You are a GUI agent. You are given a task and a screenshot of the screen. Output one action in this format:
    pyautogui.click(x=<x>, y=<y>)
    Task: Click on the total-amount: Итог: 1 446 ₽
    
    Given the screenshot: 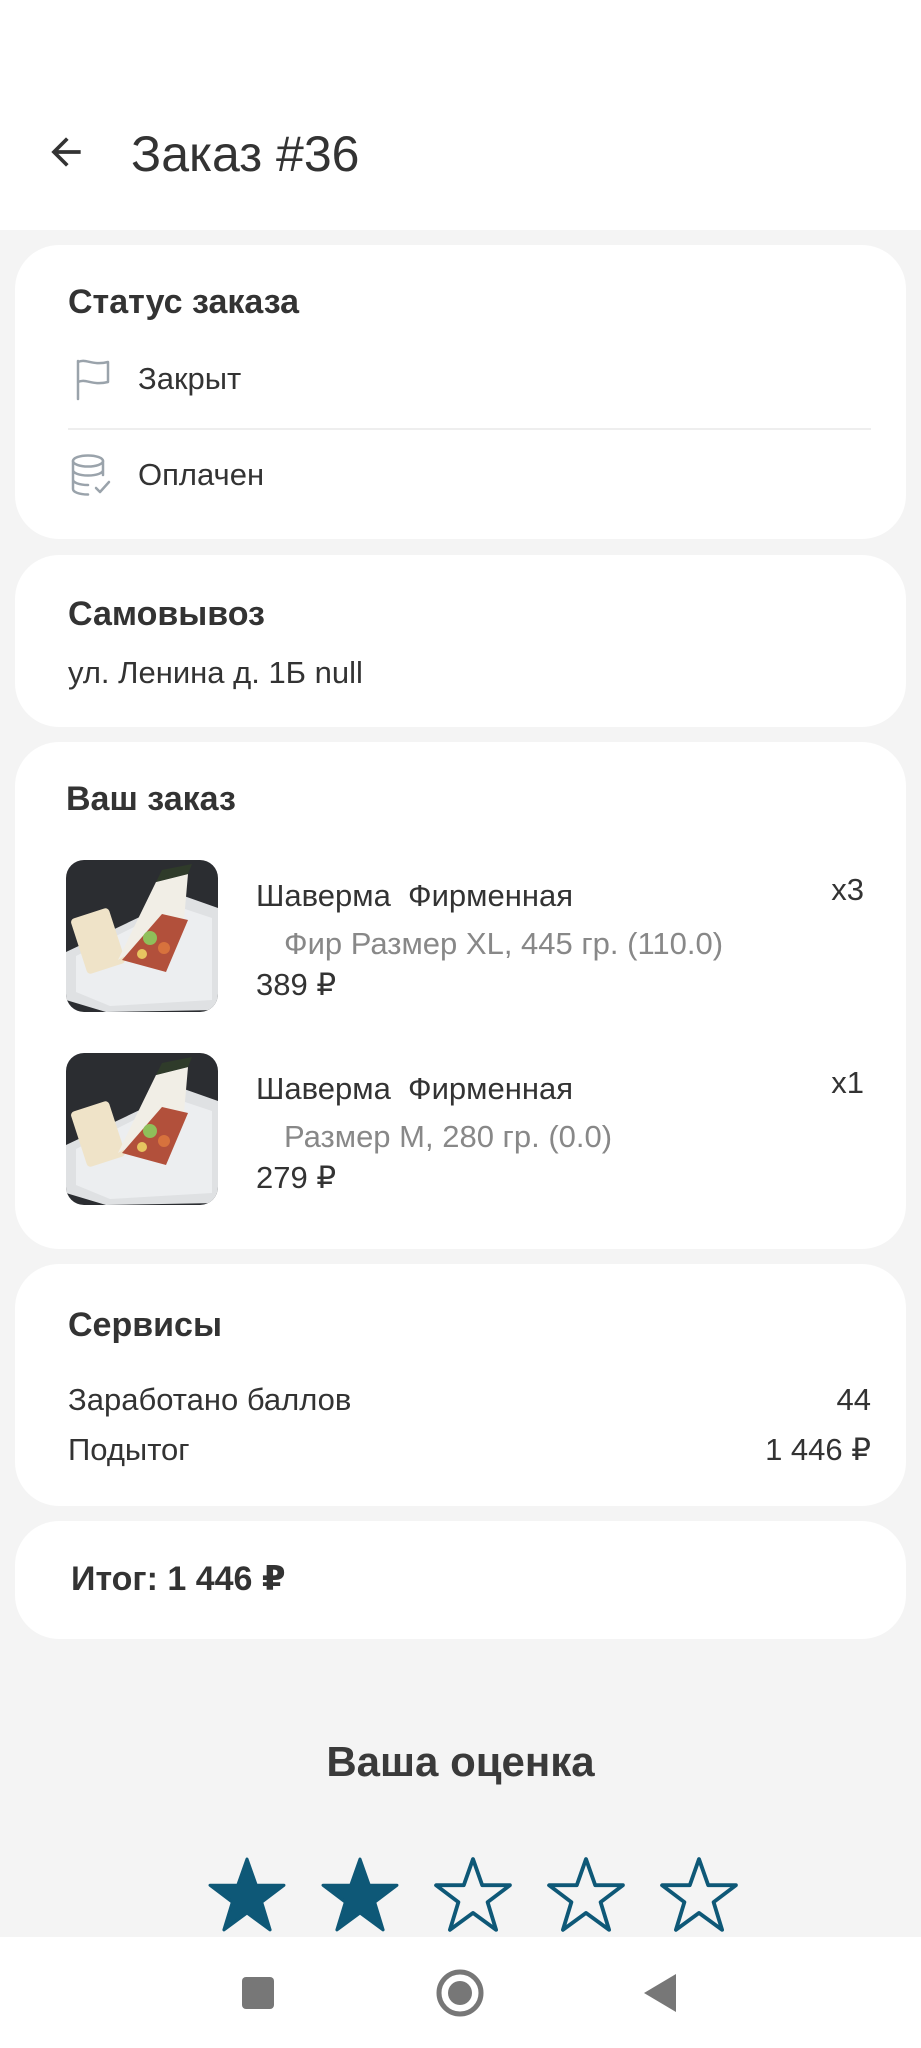 What is the action you would take?
    pyautogui.click(x=178, y=1579)
    